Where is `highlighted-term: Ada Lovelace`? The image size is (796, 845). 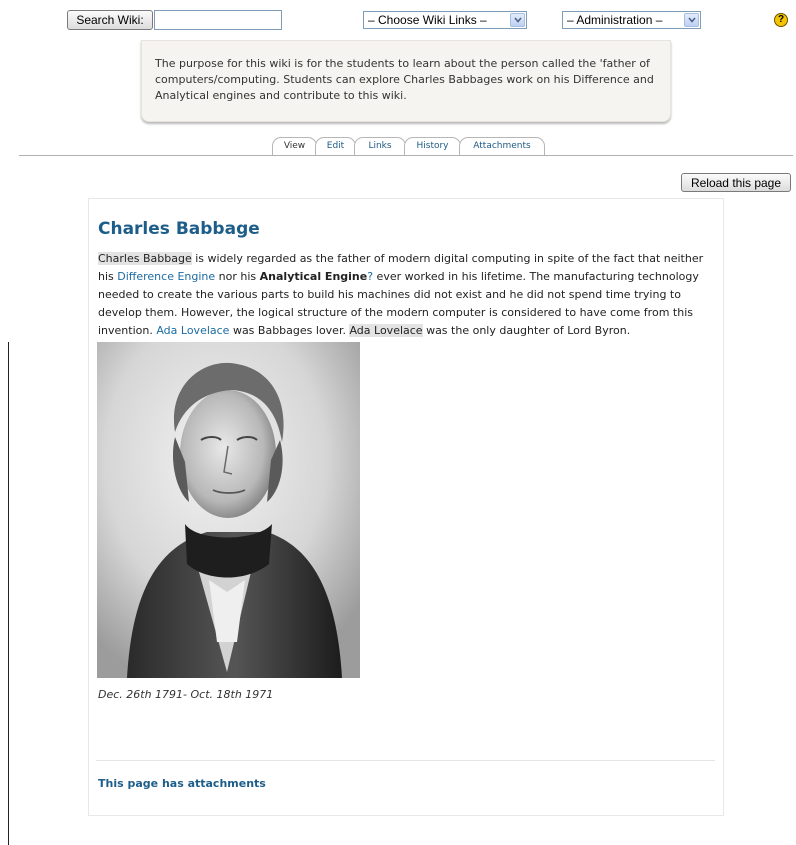
highlighted-term: Ada Lovelace is located at coordinates (386, 330).